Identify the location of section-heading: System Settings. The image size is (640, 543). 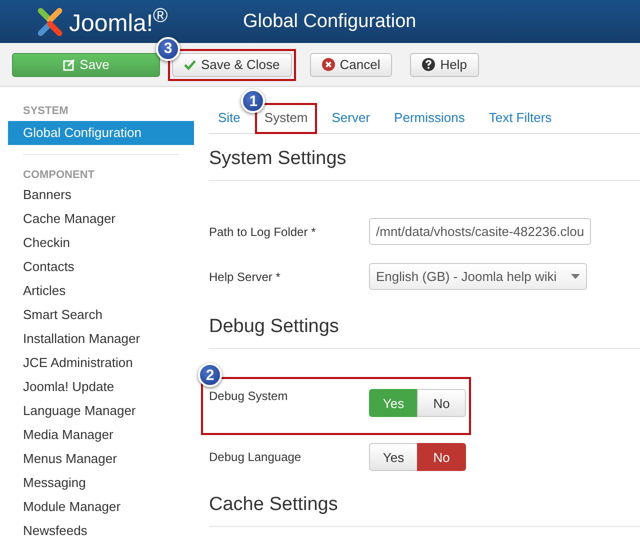
(278, 159).